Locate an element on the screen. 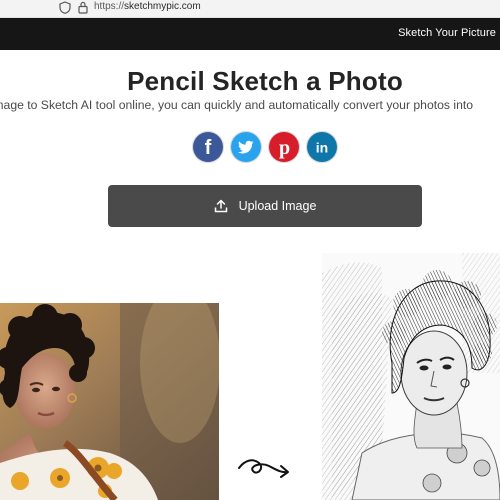  browser-address-bar: https://sketchmypic.com is located at coordinates (250, 9).